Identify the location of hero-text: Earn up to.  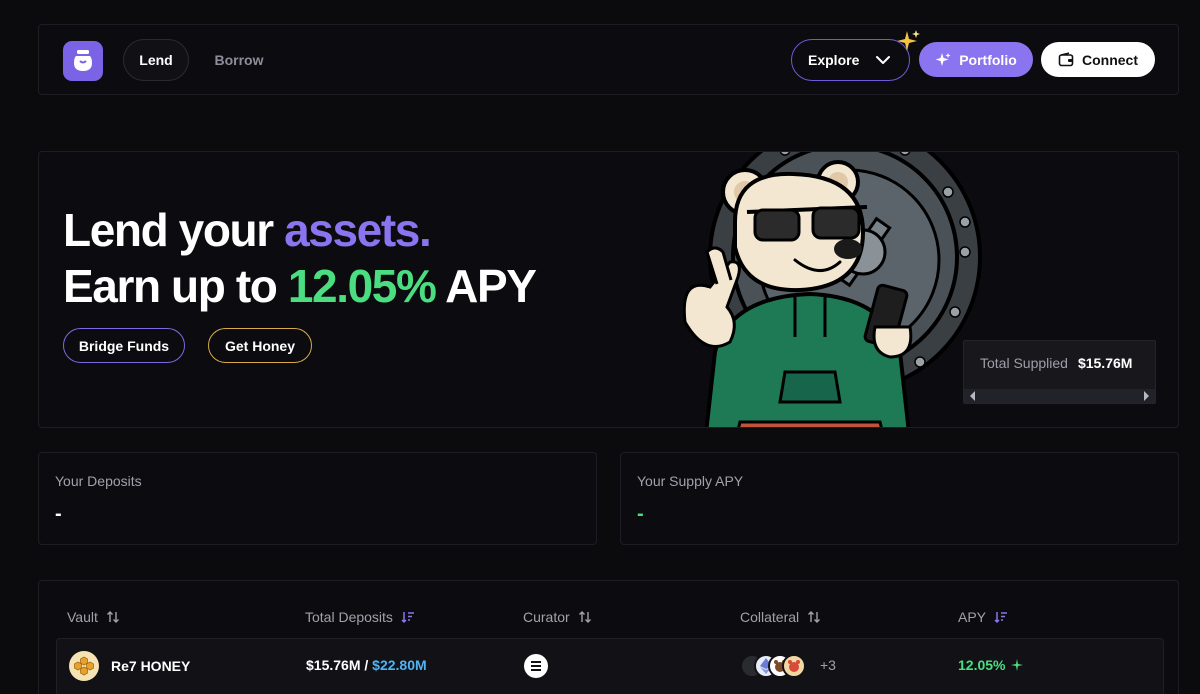
(175, 286).